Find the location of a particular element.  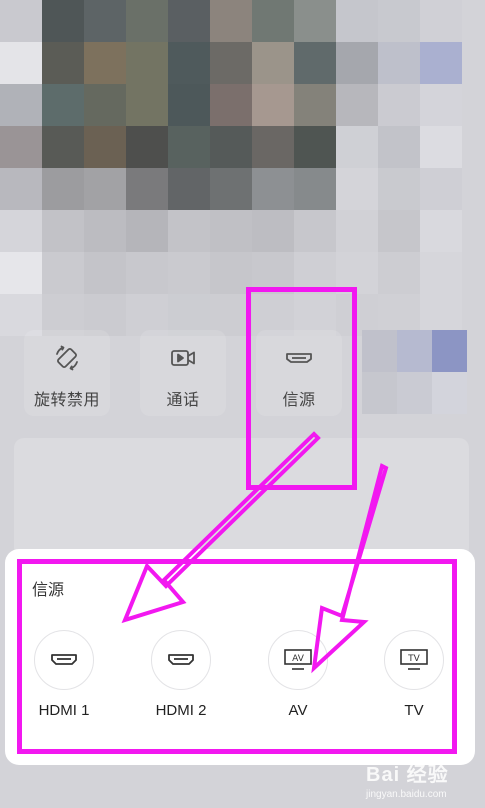

baidu-jingyan-watermark: Bai 经验 jingyan.baidu.com is located at coordinates (423, 781).